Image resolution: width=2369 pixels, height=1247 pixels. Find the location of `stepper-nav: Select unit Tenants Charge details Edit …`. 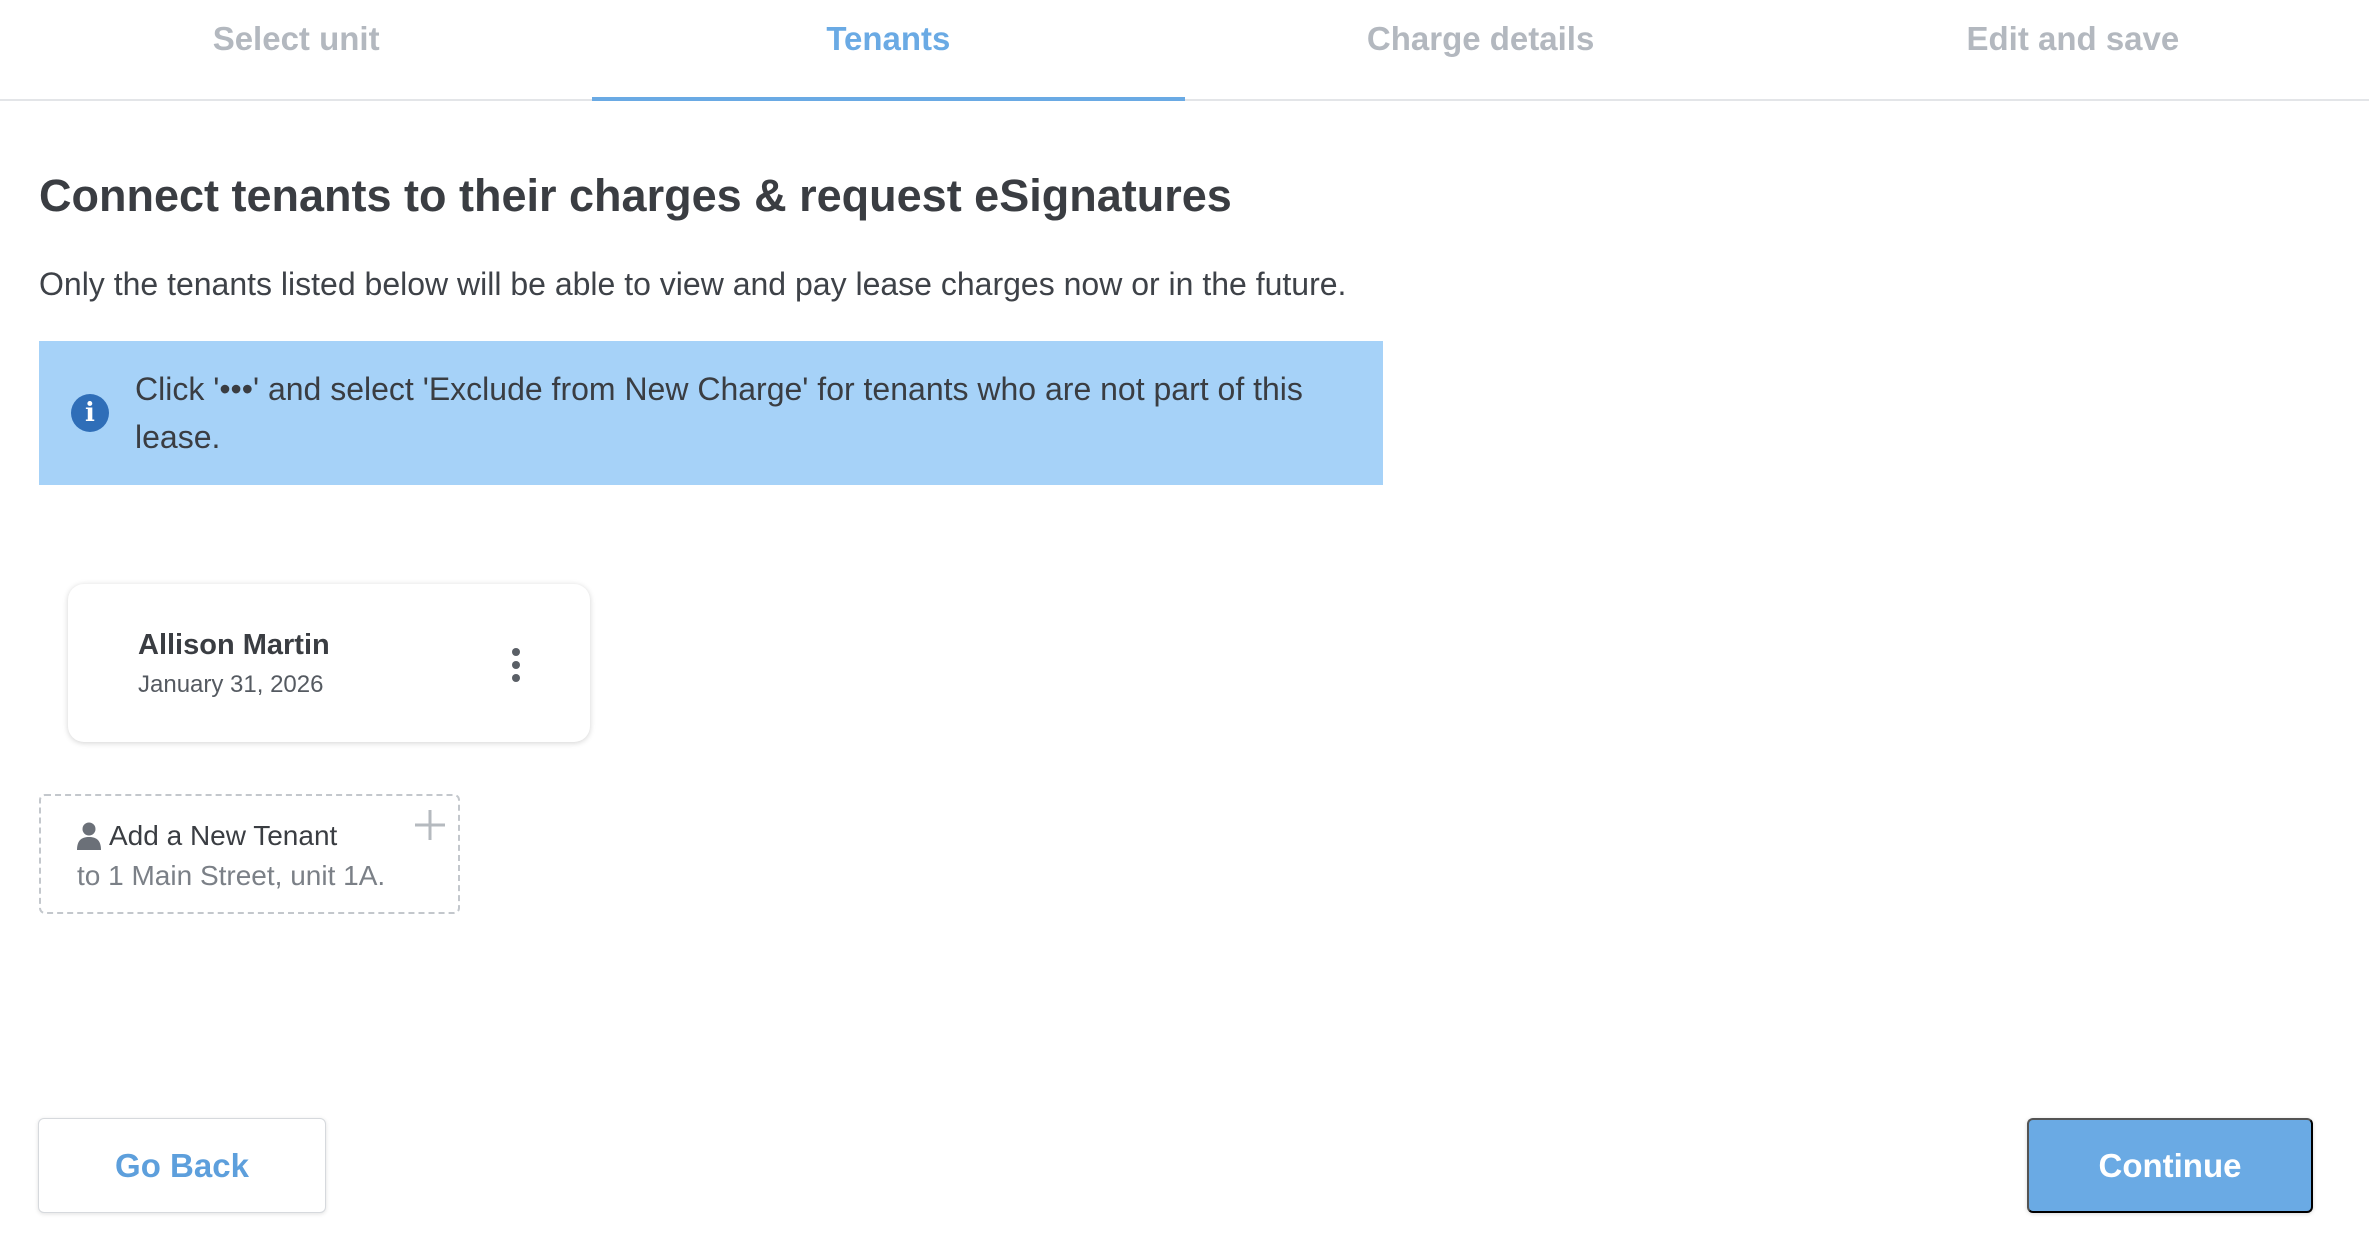

stepper-nav: Select unit Tenants Charge details Edit … is located at coordinates (1184, 50).